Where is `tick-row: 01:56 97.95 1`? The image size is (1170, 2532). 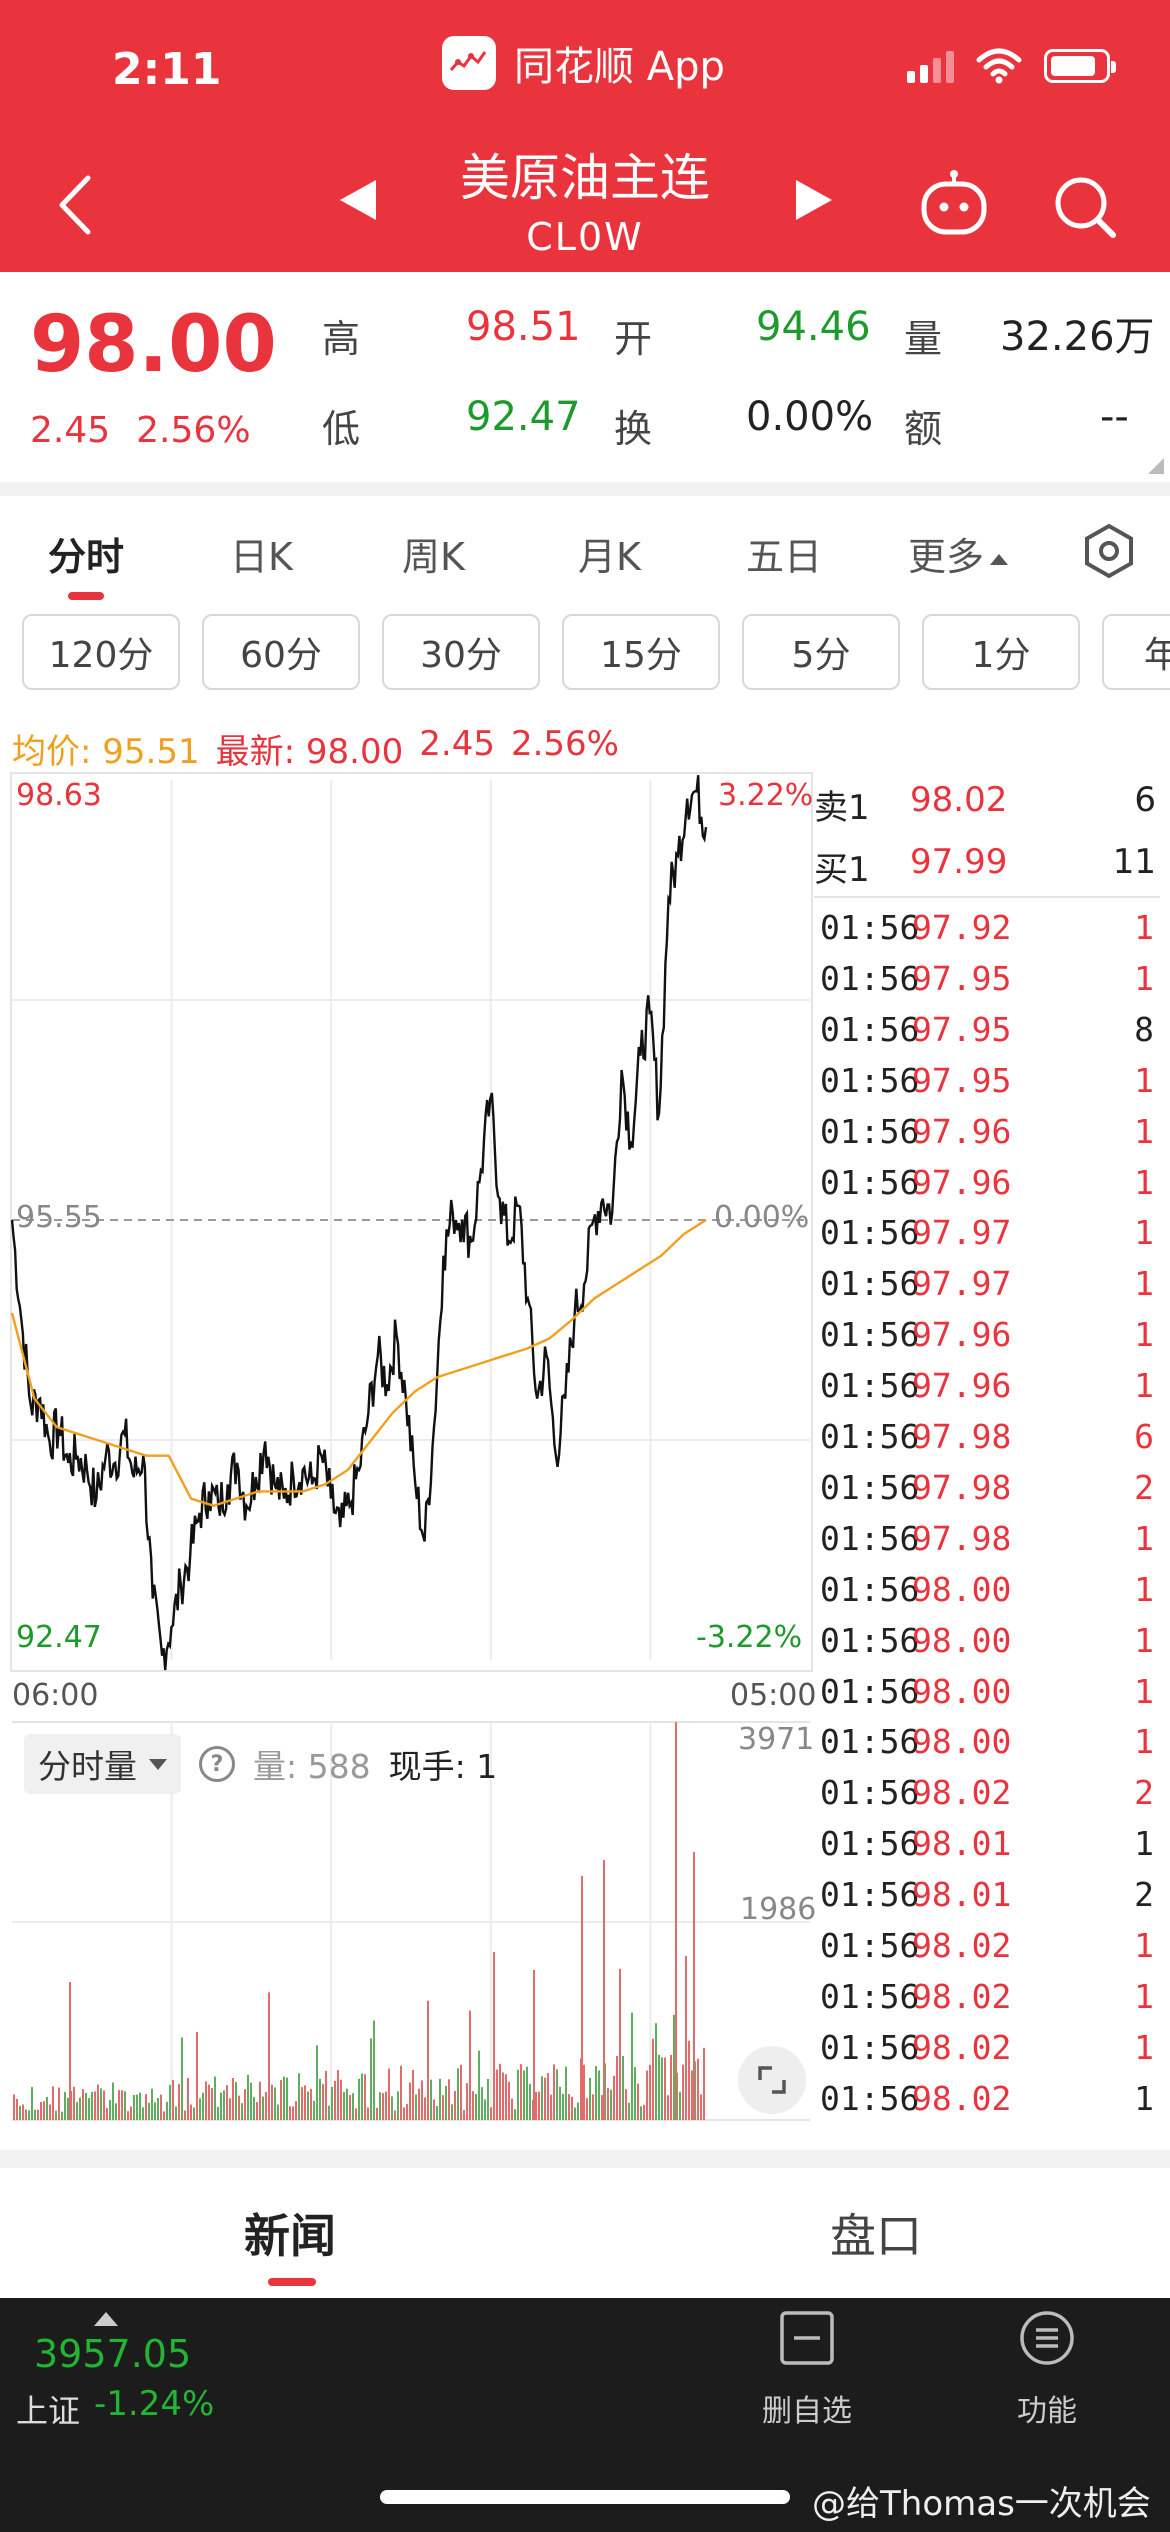
tick-row: 01:56 97.95 1 is located at coordinates (987, 980).